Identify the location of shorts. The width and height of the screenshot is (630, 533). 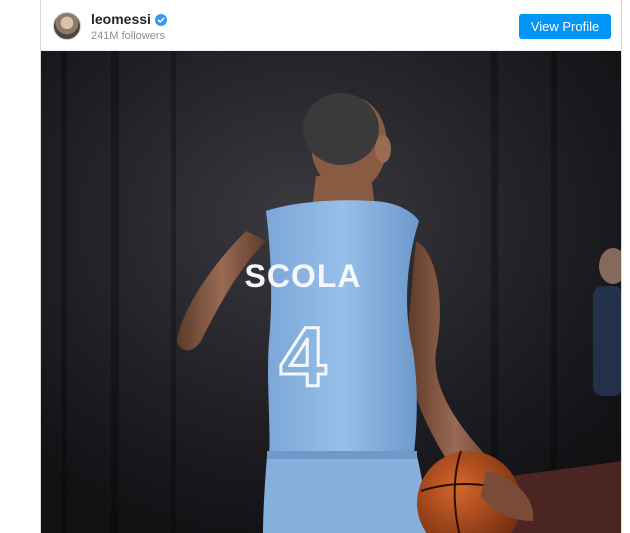
(346, 494).